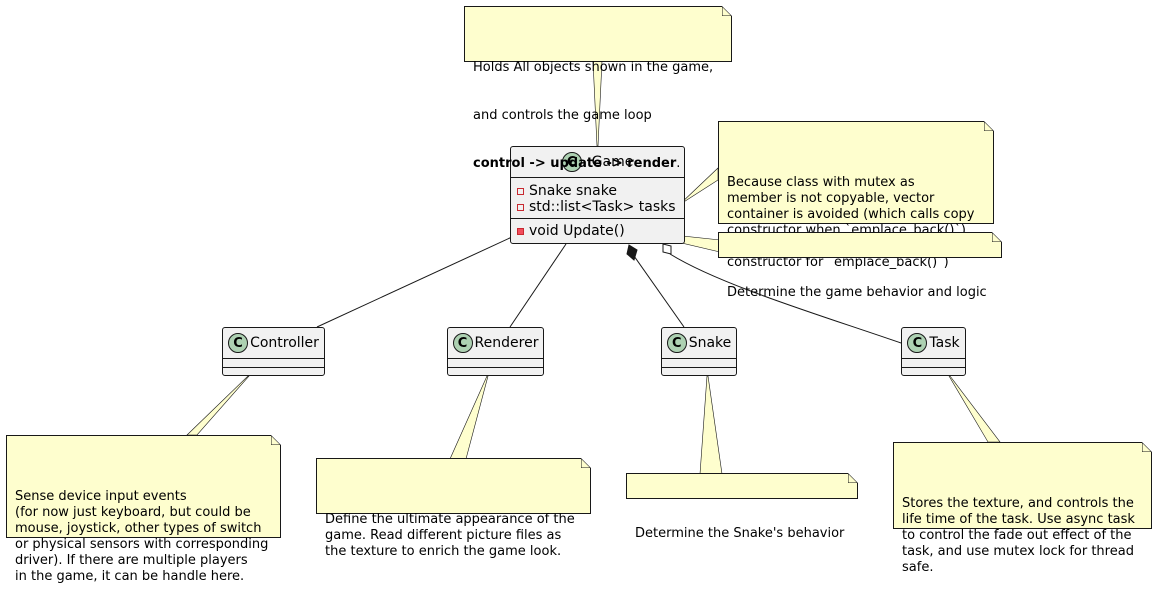 The height and width of the screenshot is (601, 1156). I want to click on edge-game-snake, so click(659, 291).